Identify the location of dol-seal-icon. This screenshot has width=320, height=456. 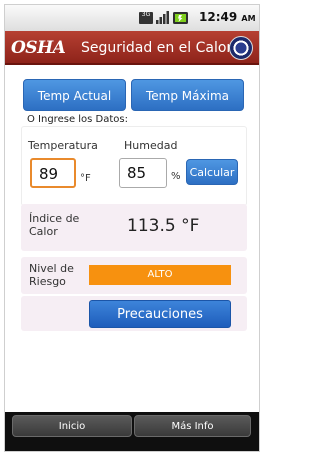
(241, 48).